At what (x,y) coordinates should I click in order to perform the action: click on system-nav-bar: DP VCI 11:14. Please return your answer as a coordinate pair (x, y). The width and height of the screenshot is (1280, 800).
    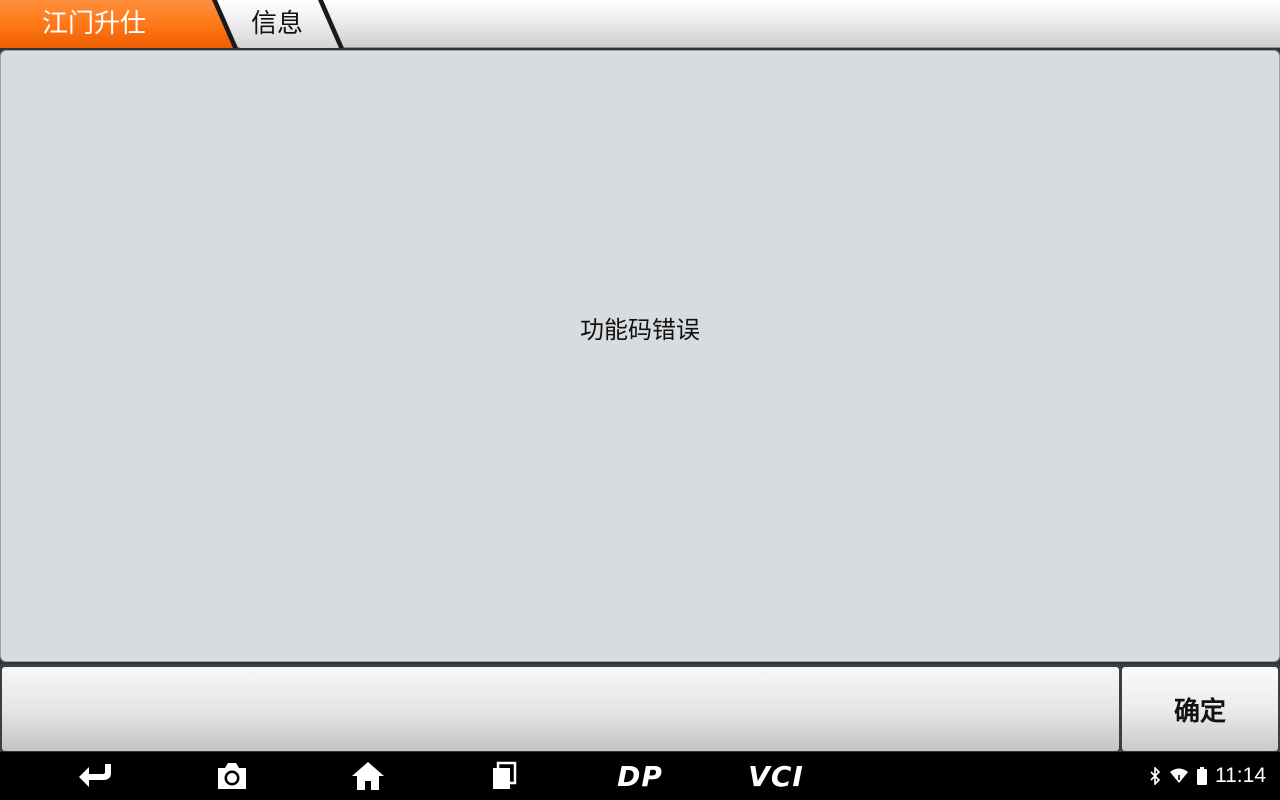
    Looking at the image, I should click on (640, 776).